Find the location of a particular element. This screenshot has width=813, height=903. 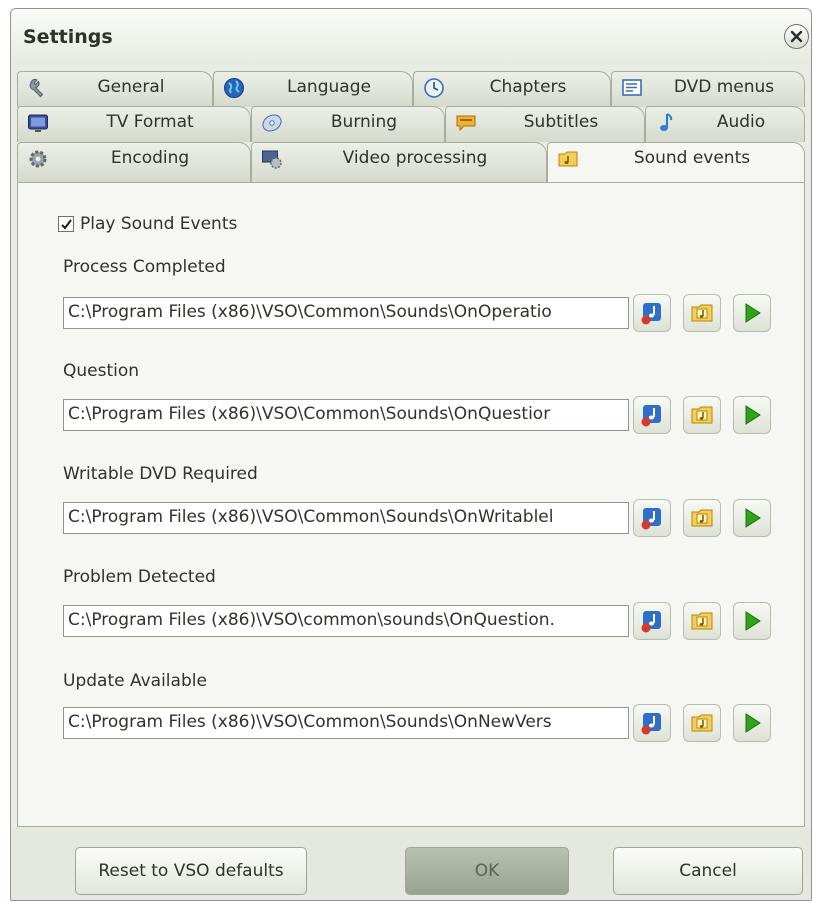

tab-dvd-menus: DVD menus is located at coordinates (708, 89).